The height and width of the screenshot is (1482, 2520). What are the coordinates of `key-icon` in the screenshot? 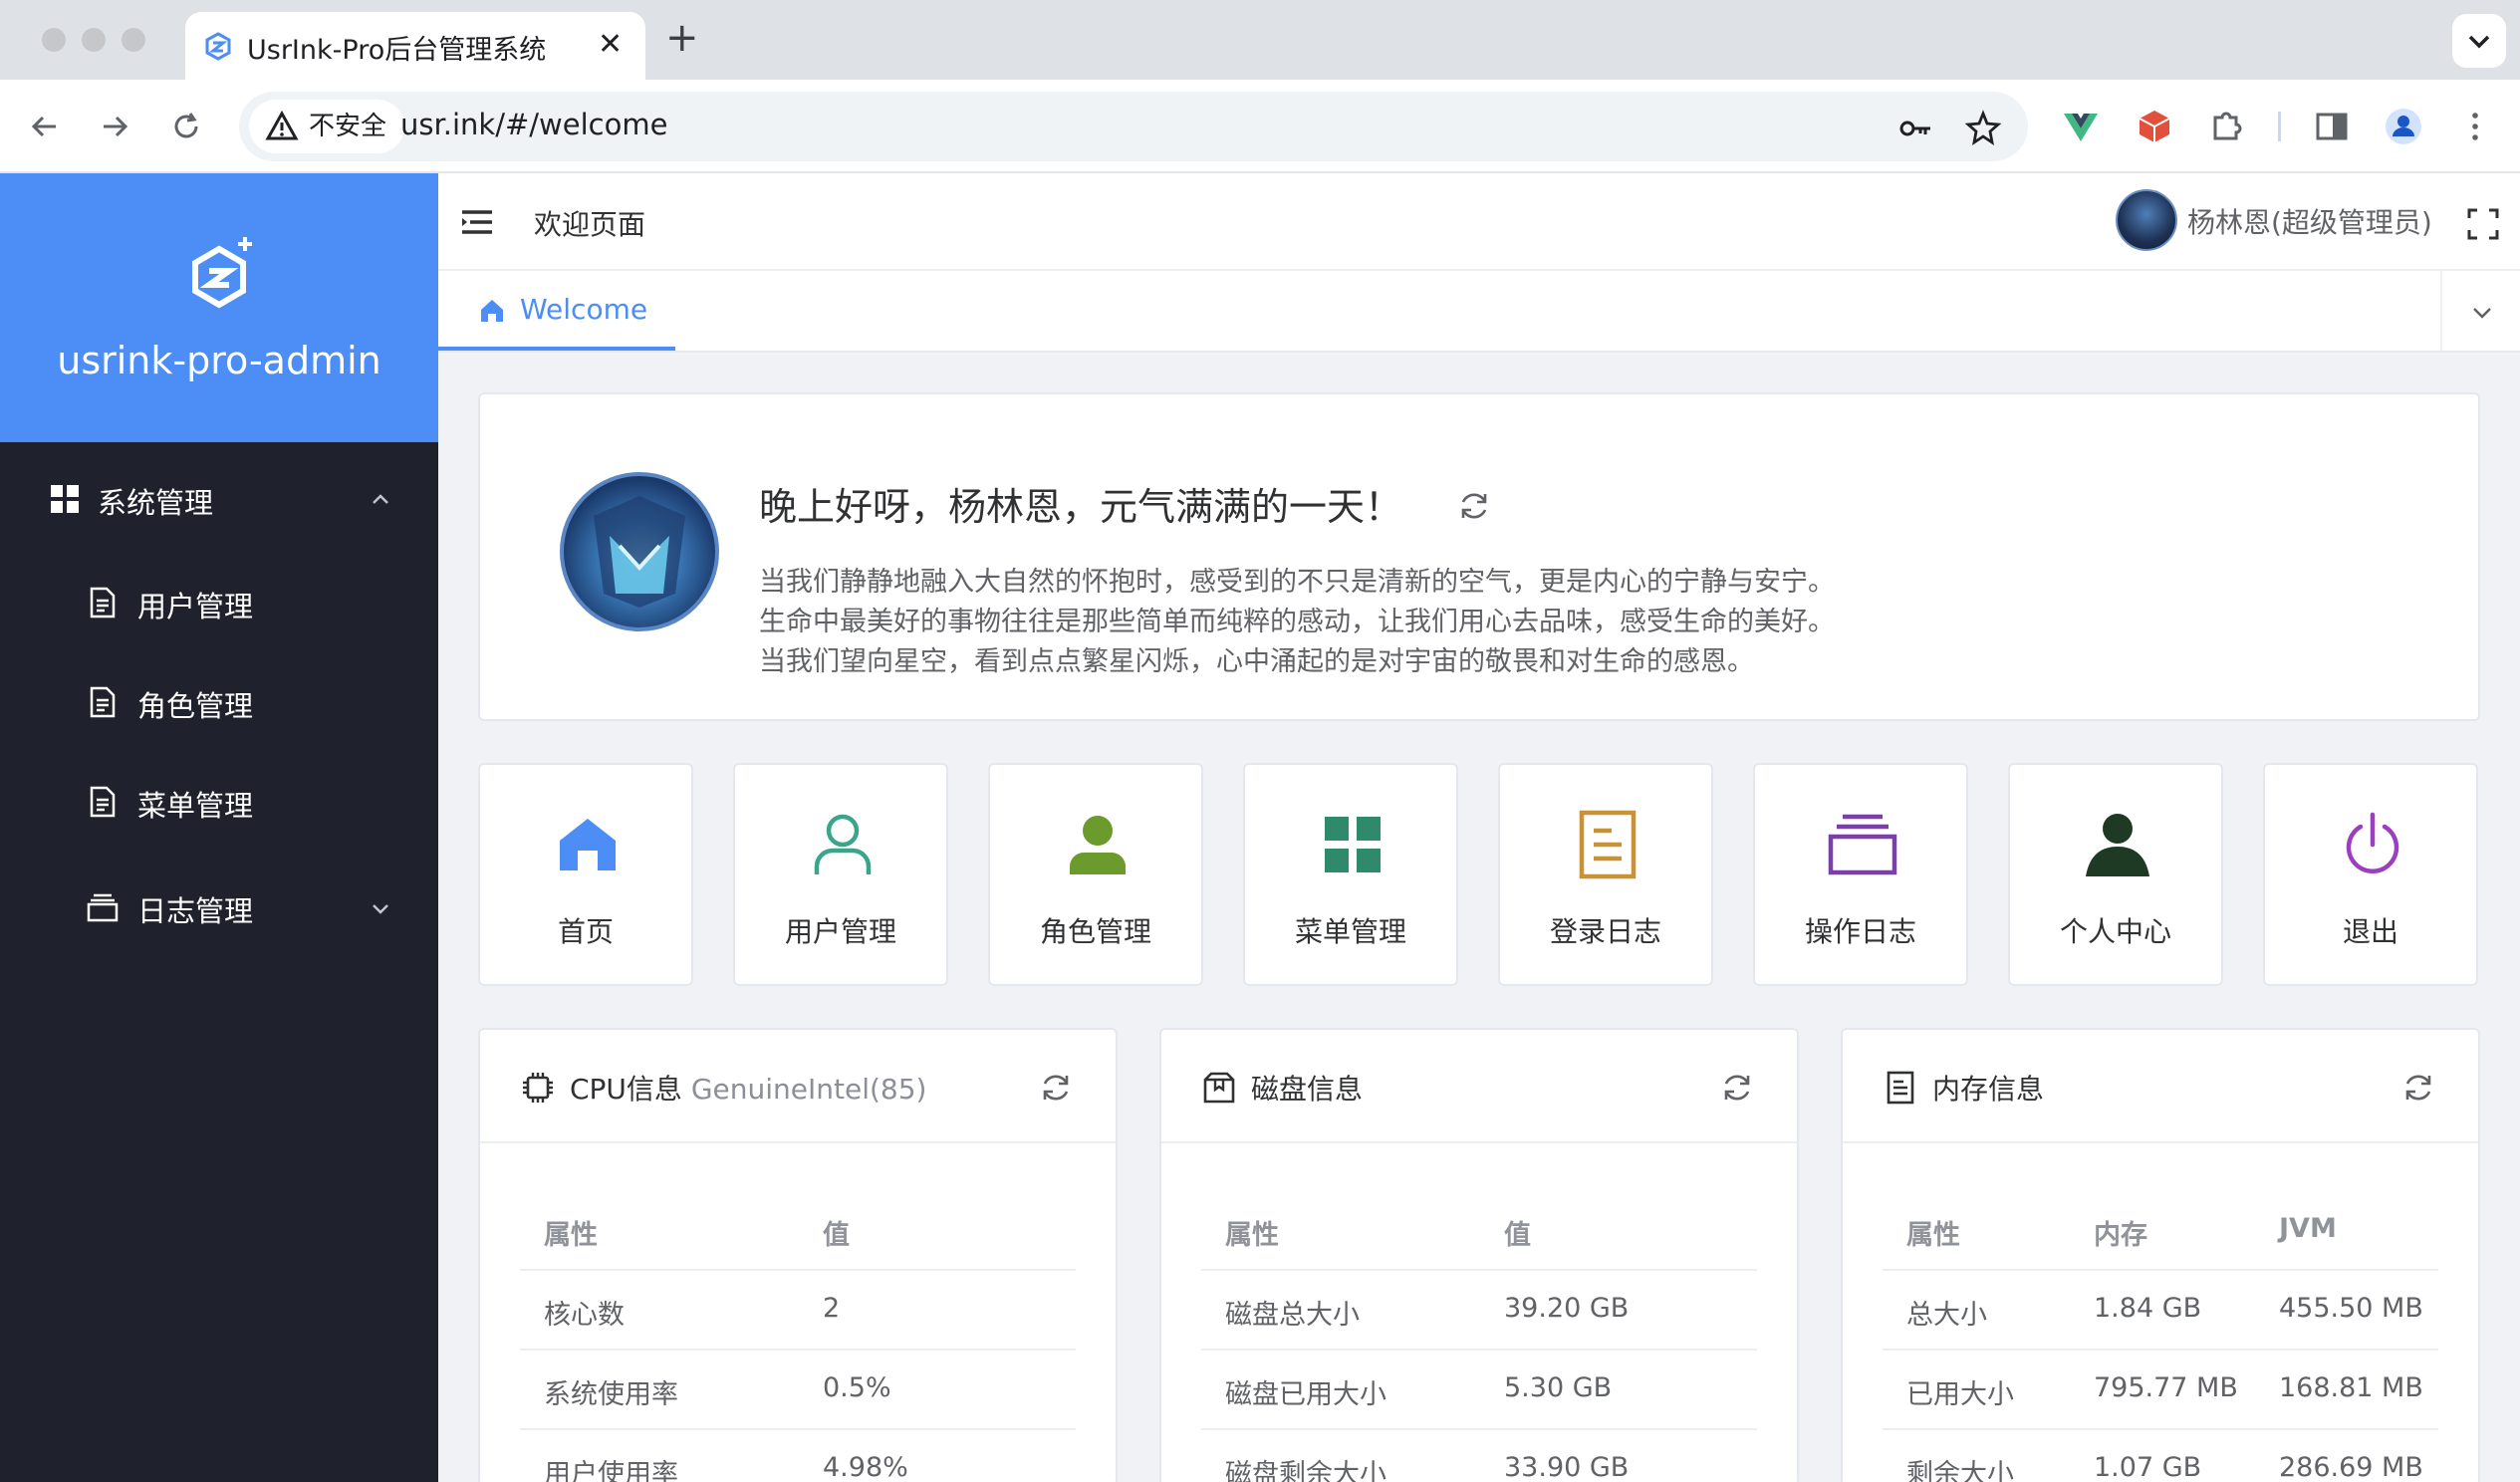 It's located at (1915, 128).